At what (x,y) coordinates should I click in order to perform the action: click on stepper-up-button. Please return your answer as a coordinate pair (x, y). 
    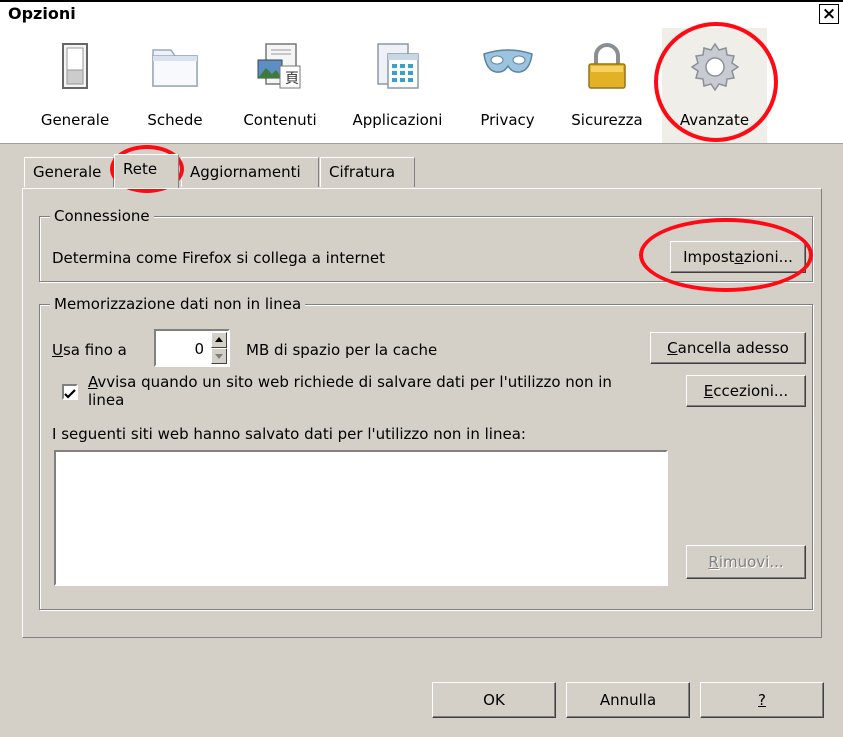
    Looking at the image, I should click on (219, 340).